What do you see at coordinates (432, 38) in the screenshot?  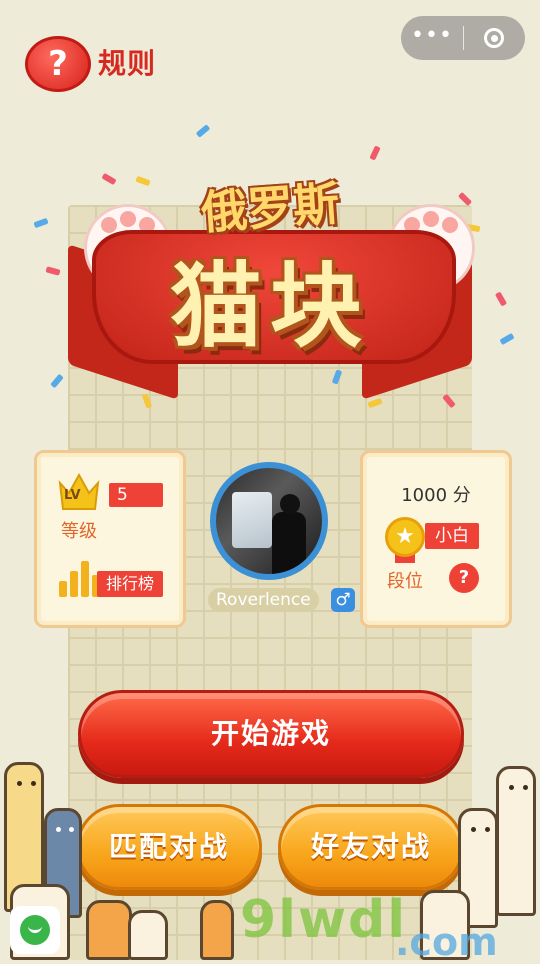 I see `more-dots-icon: •••` at bounding box center [432, 38].